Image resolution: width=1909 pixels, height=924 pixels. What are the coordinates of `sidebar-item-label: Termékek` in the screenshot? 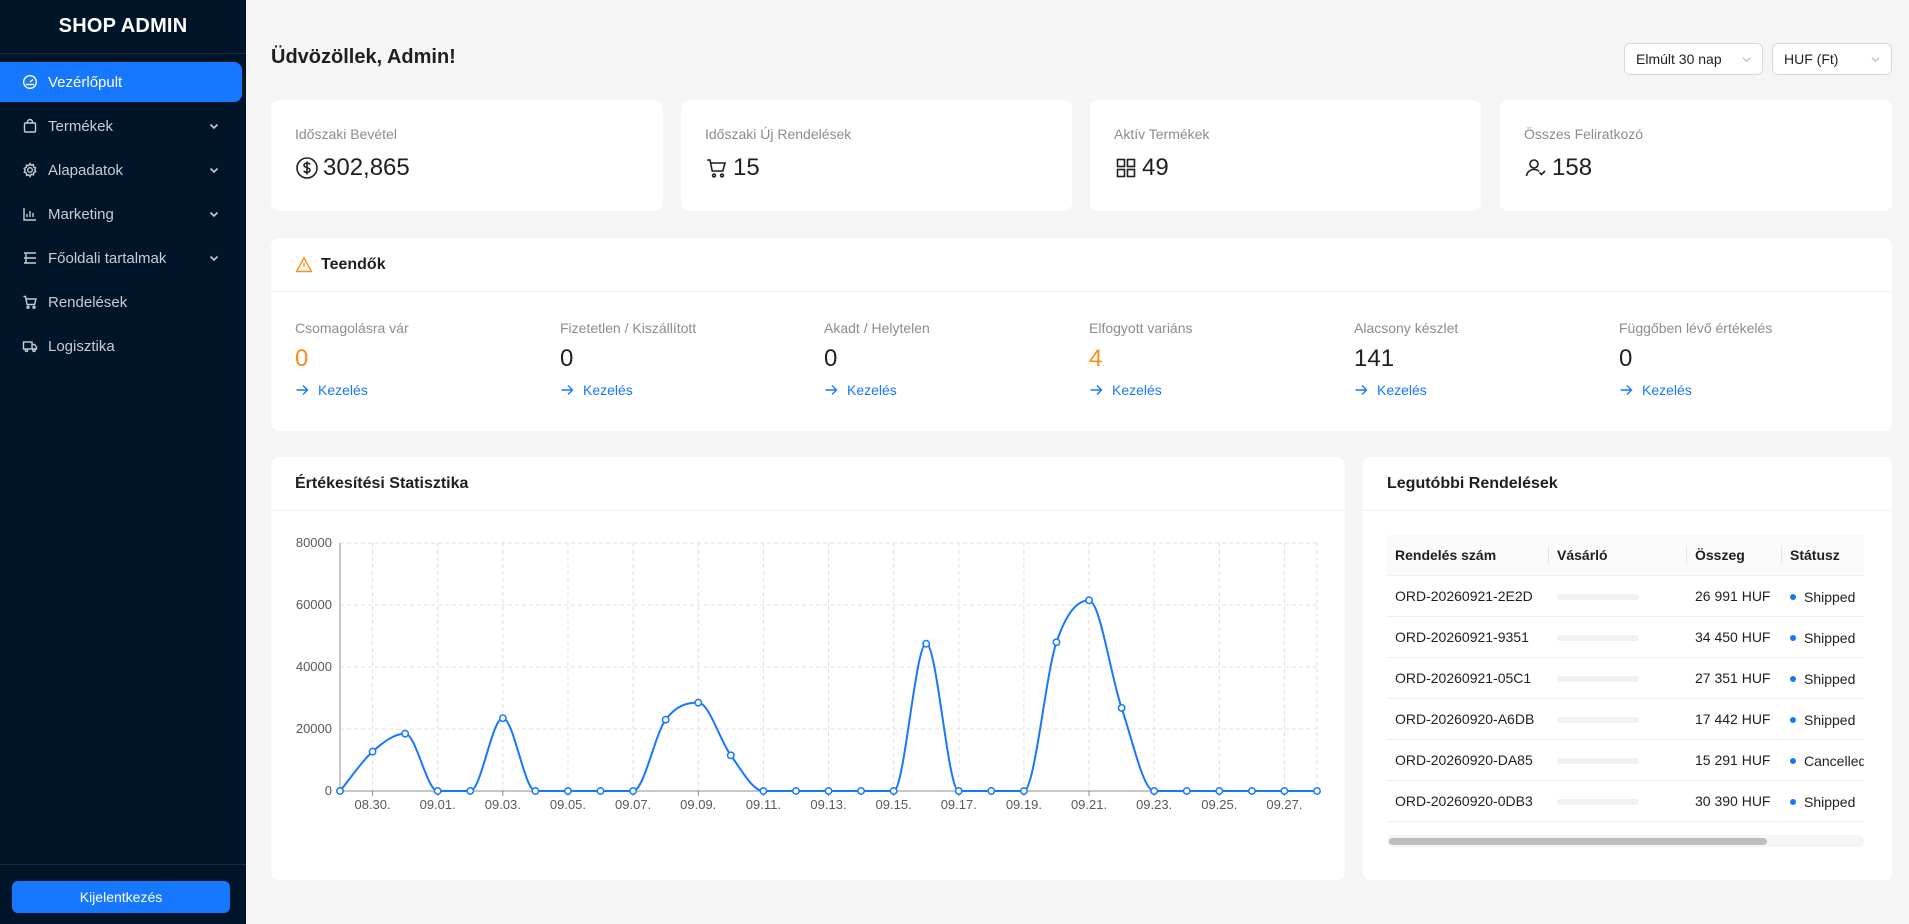 It's located at (81, 126).